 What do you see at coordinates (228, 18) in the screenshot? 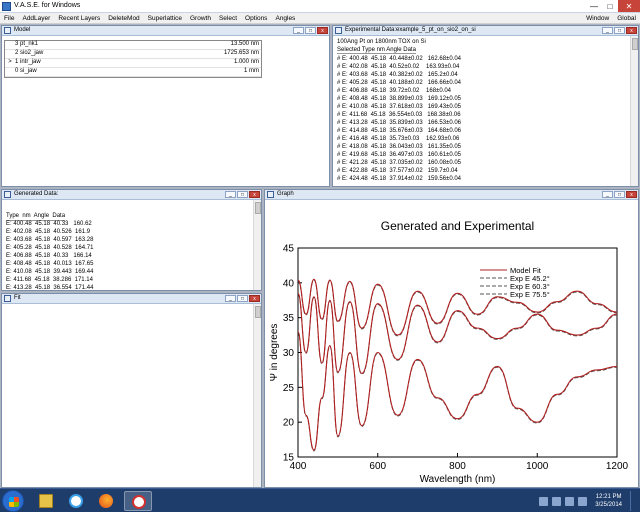
I see `menu-select: Select` at bounding box center [228, 18].